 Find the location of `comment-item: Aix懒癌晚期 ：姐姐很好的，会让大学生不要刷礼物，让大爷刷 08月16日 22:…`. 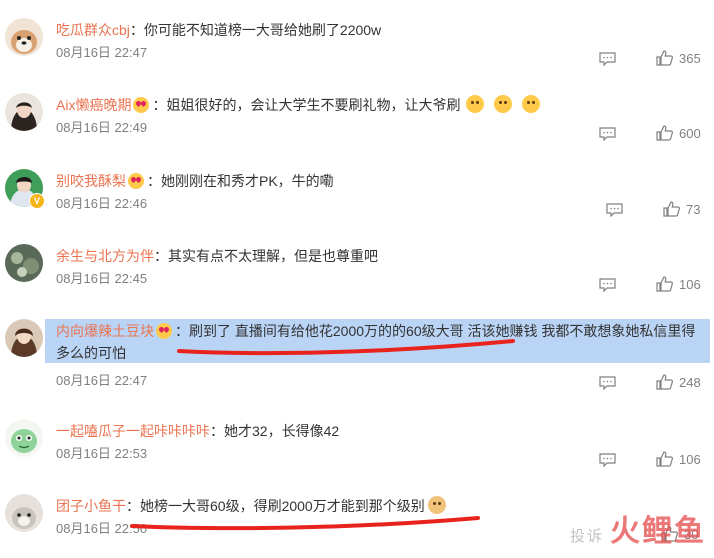

comment-item: Aix懒癌晚期 ：姐姐很好的，会让大学生不要刷礼物，让大爷刷 08月16日 22:… is located at coordinates (357, 130).